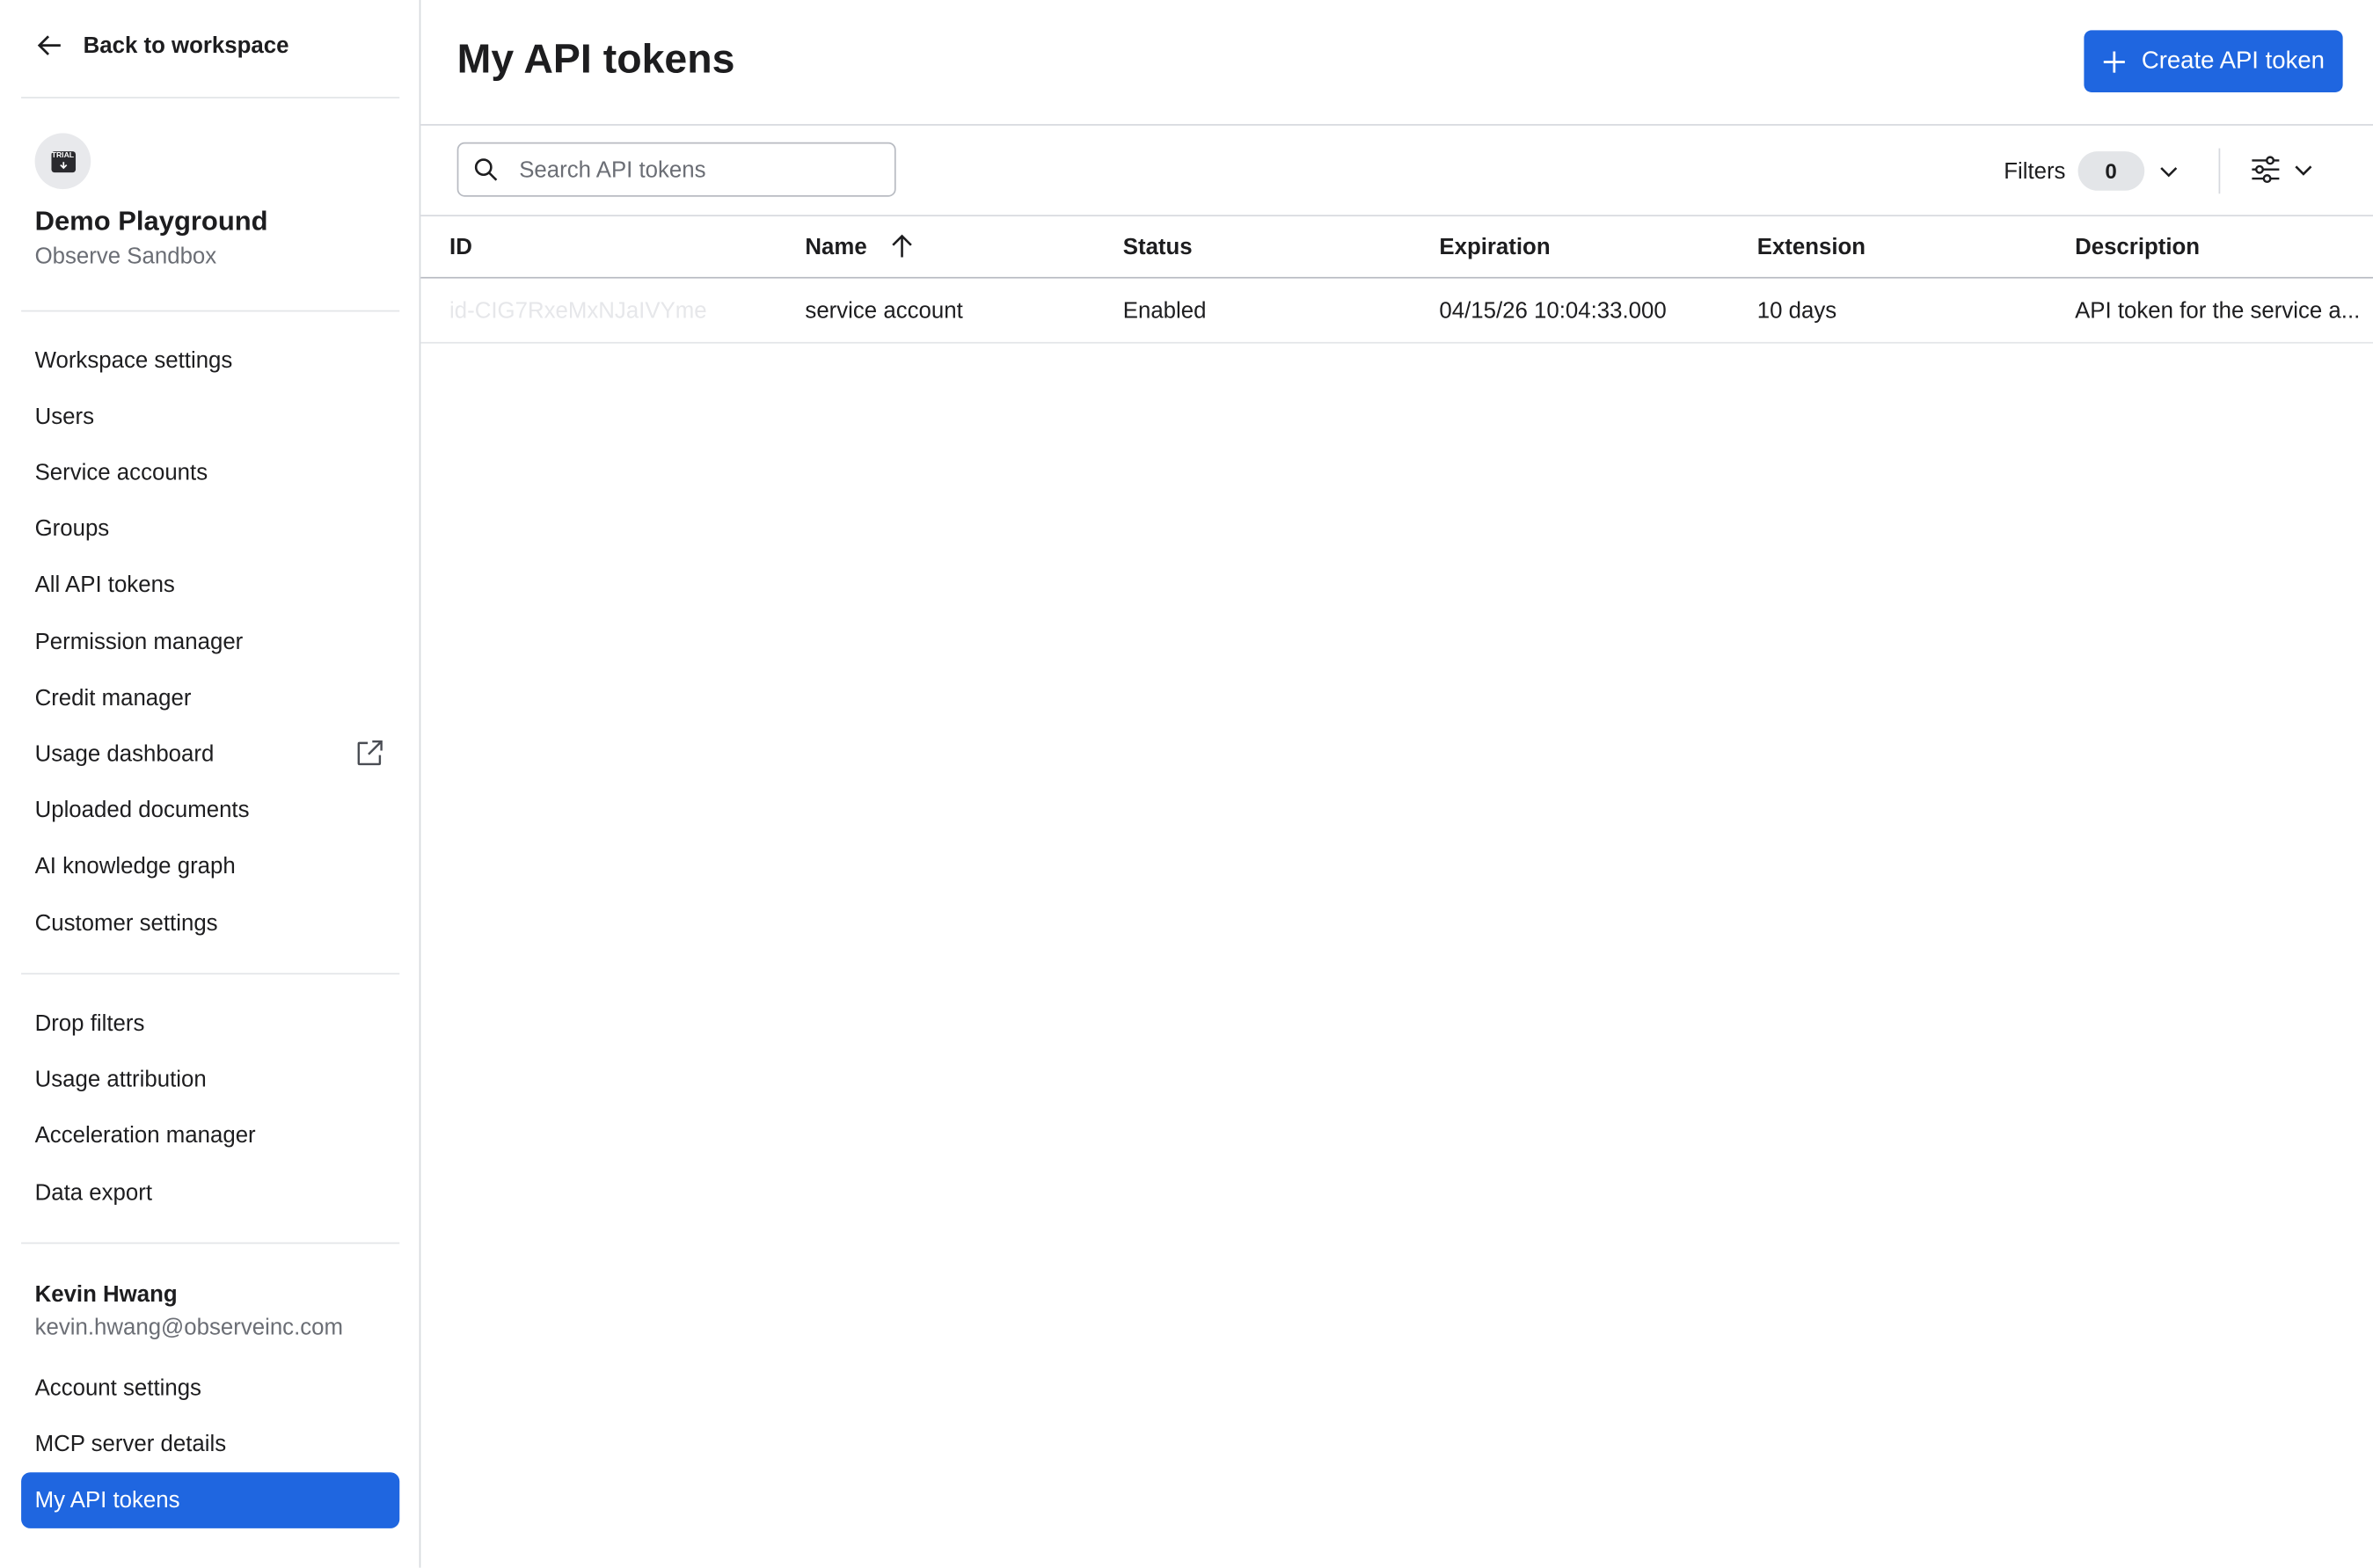 The image size is (2373, 1568). I want to click on cell-status: Enabled, so click(1164, 310).